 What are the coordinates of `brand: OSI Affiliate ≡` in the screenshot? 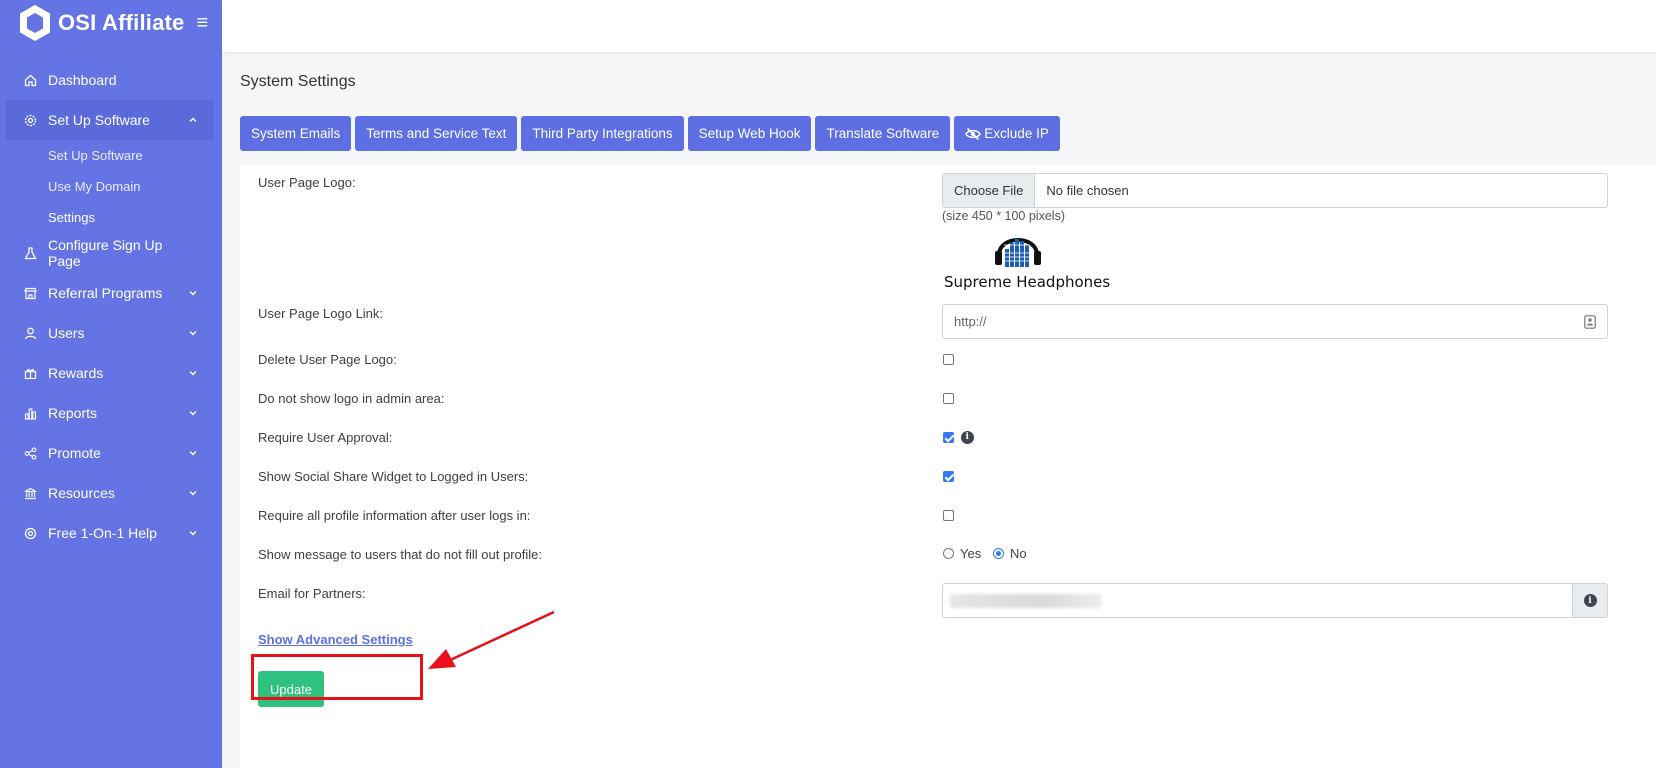 It's located at (111, 23).